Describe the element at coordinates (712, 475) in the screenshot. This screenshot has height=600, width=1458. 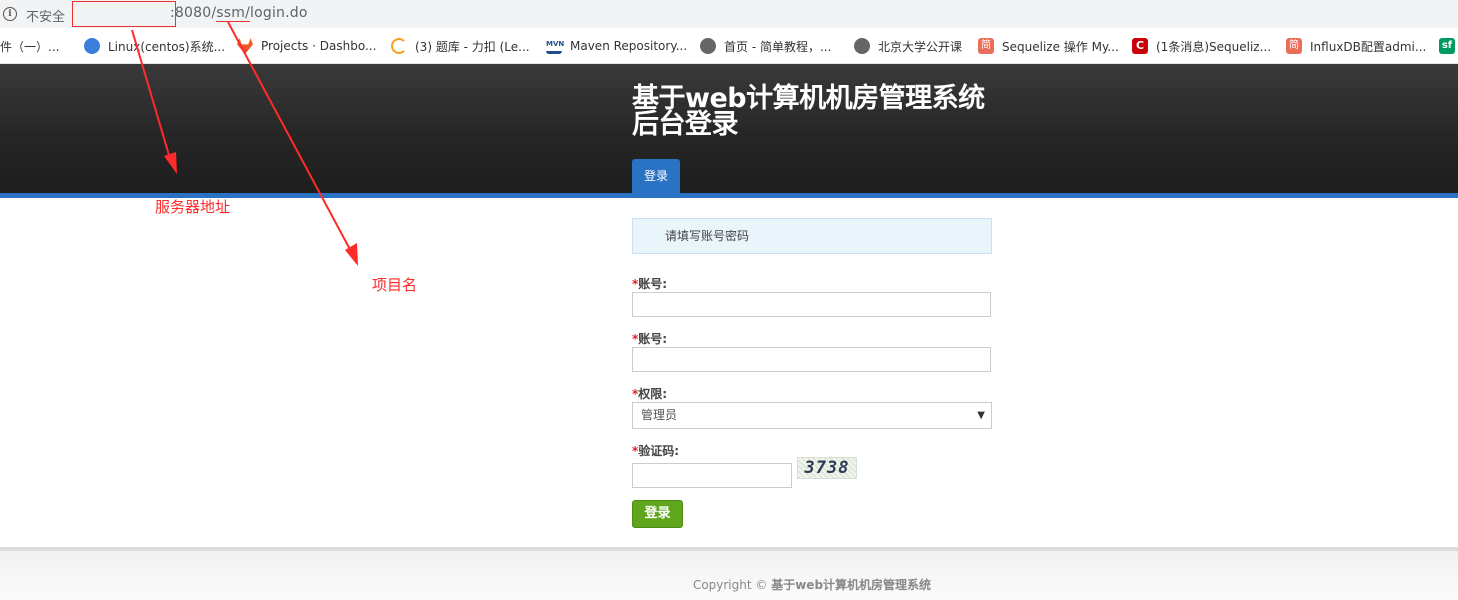
I see `captcha-input` at that location.